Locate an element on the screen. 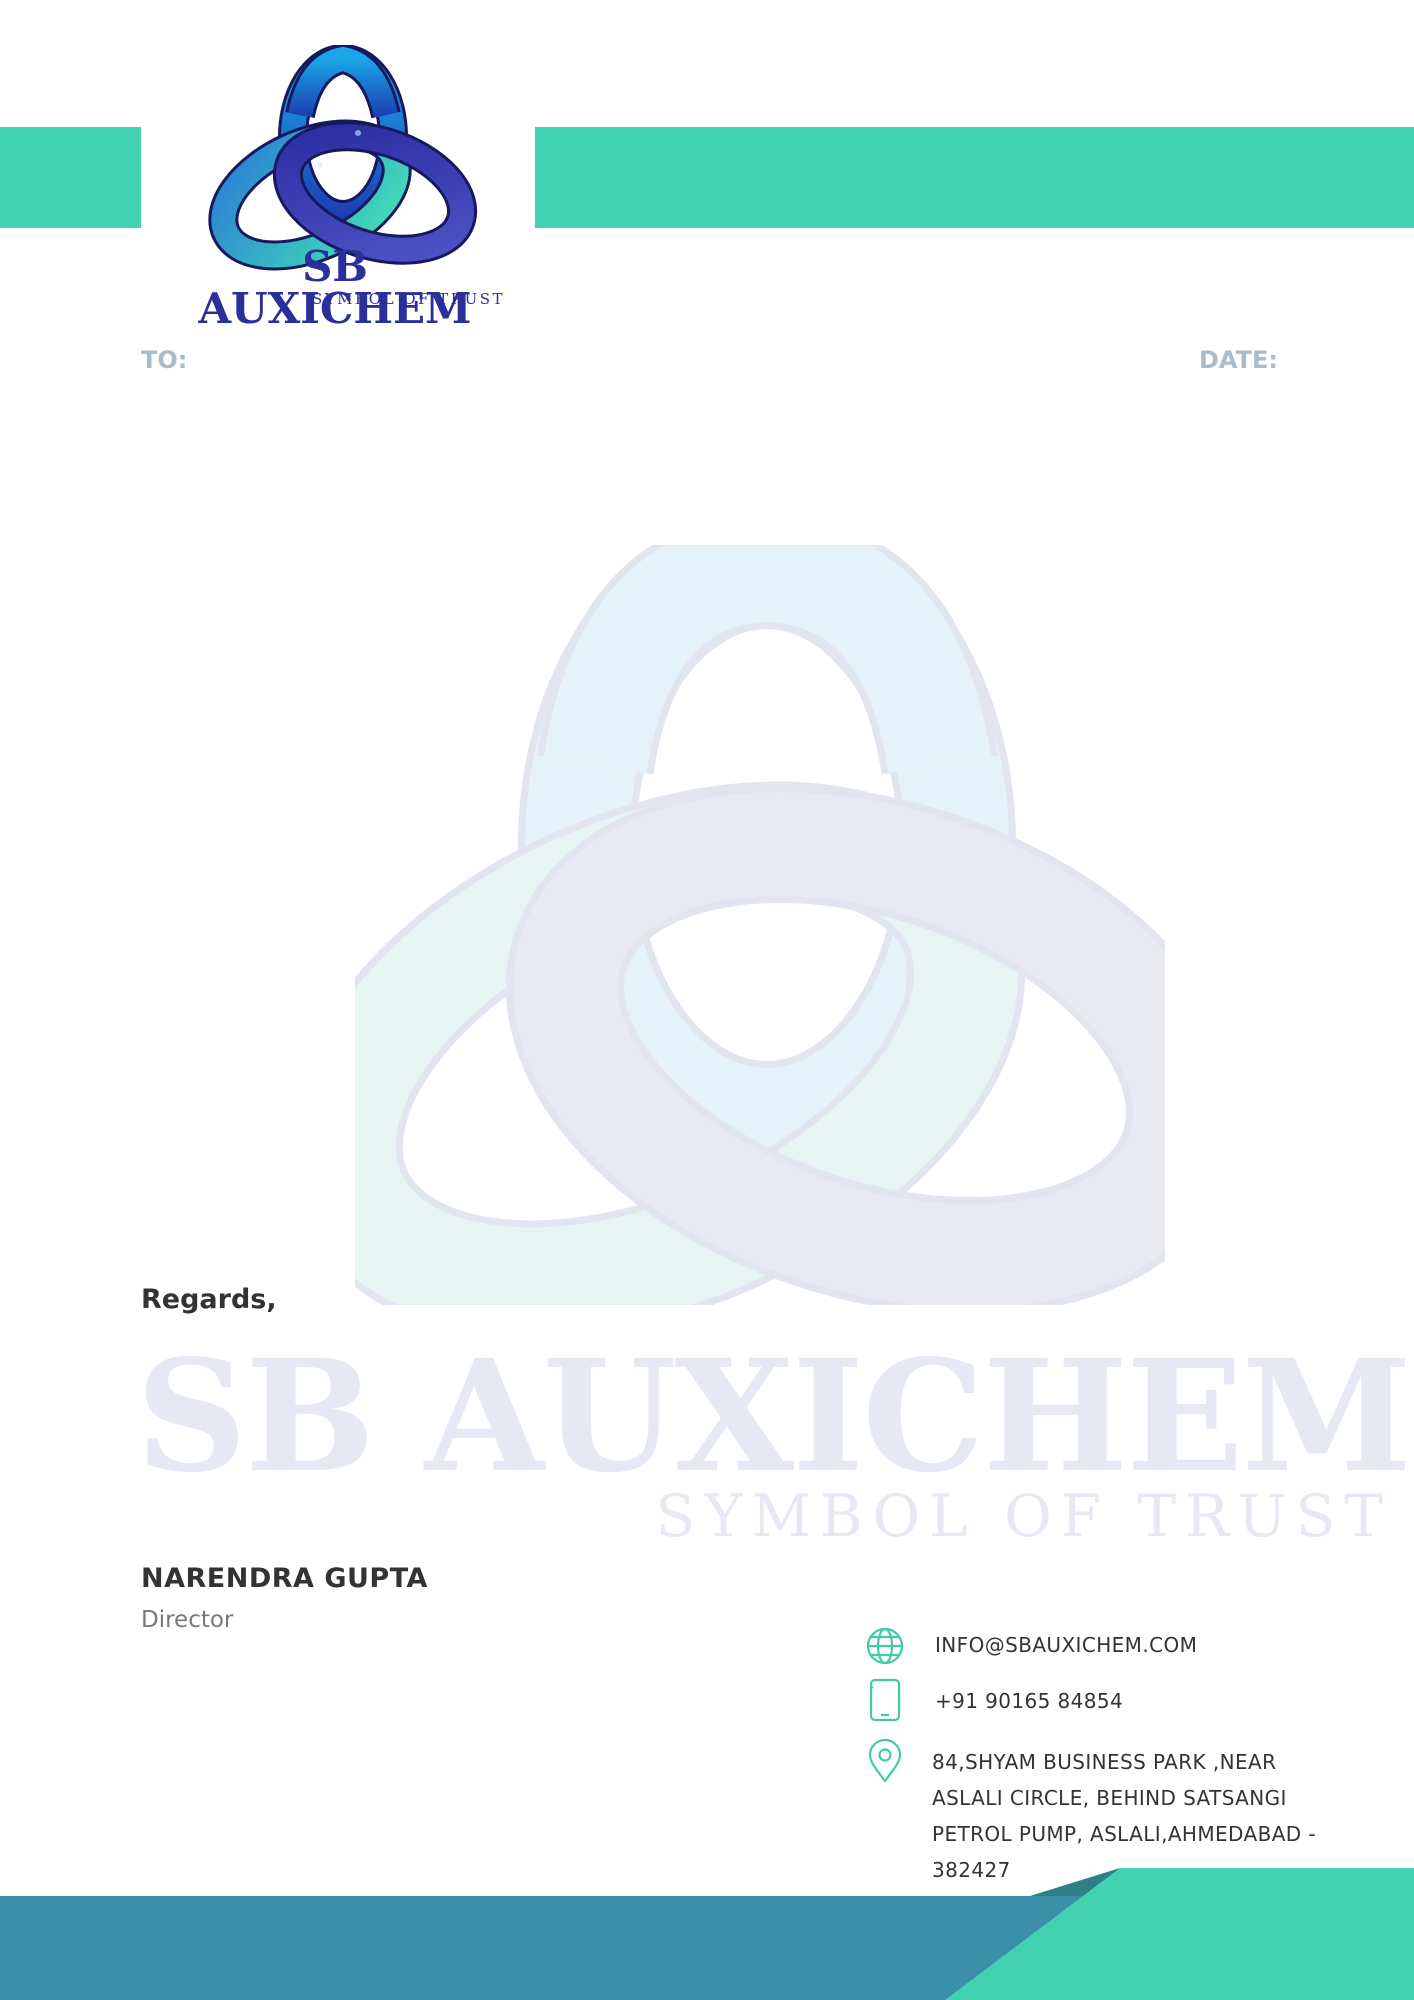 This screenshot has width=1414, height=2000. logo-tagline: SYMBOL OF TRUST is located at coordinates (408, 299).